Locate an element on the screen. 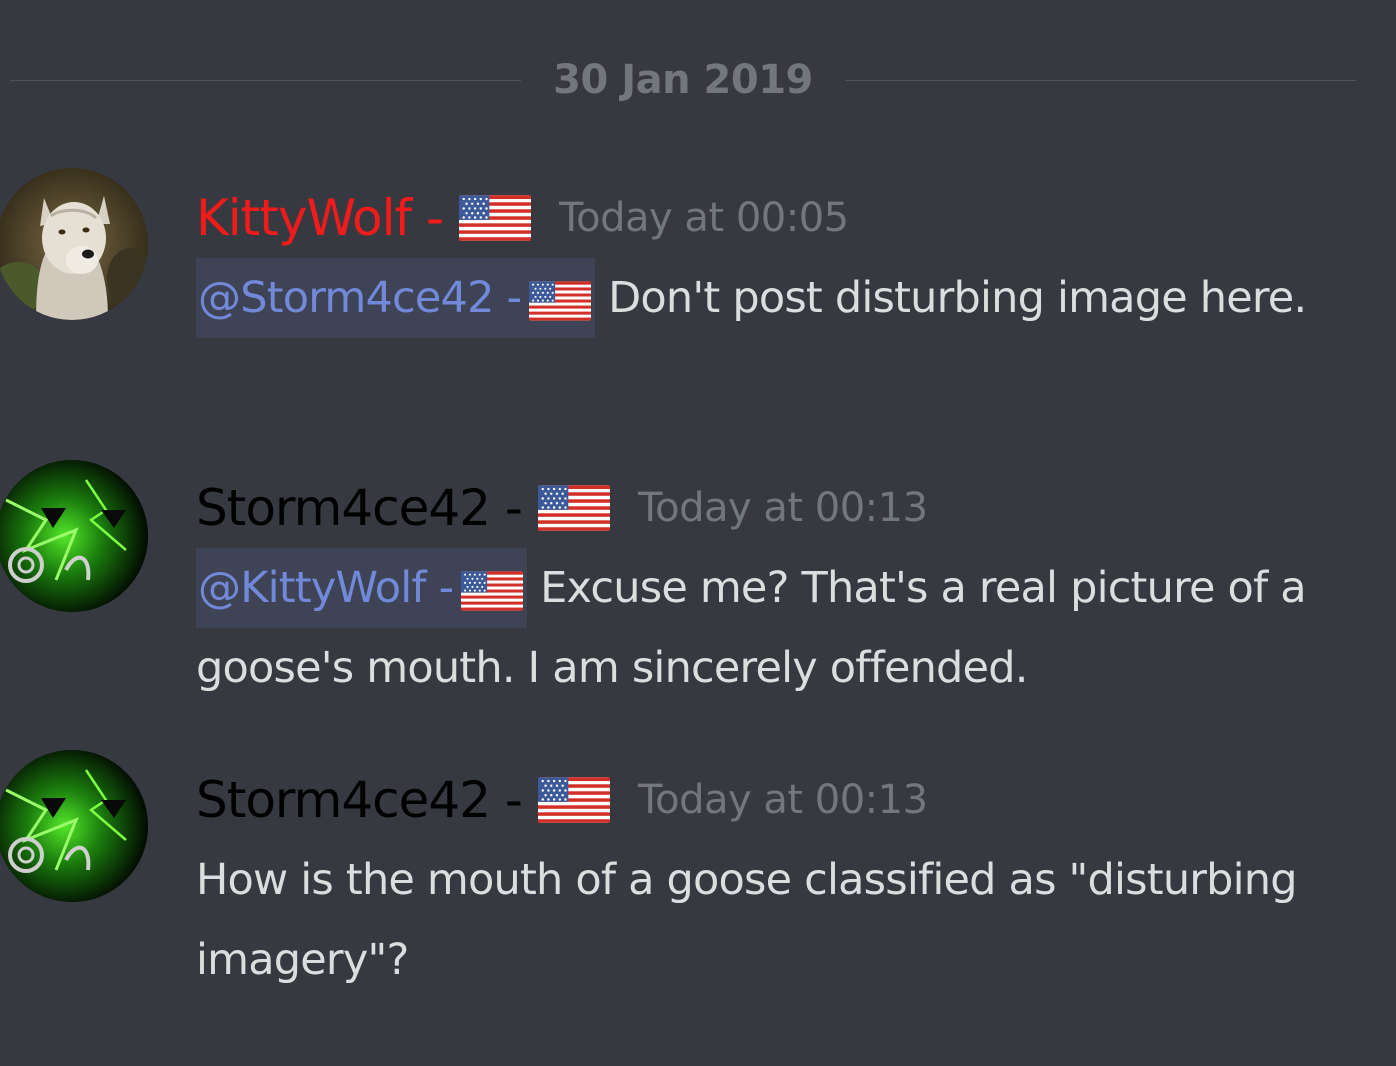  divider-line-right is located at coordinates (1100, 80).